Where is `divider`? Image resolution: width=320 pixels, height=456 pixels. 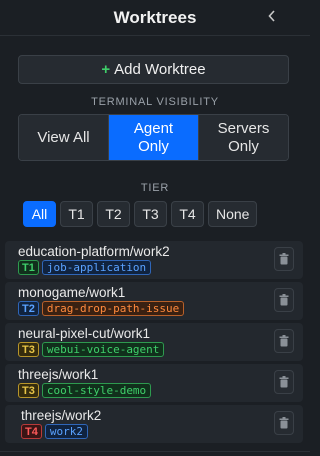 divider is located at coordinates (155, 451).